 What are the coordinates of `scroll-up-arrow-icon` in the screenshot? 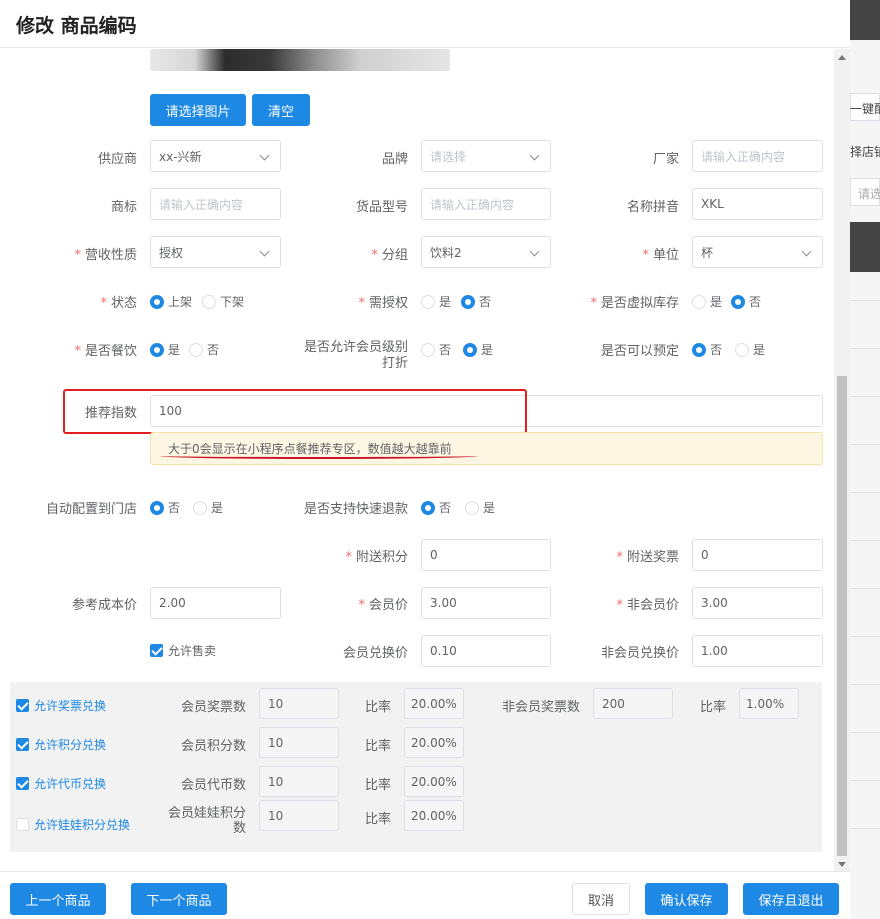 It's located at (842, 57).